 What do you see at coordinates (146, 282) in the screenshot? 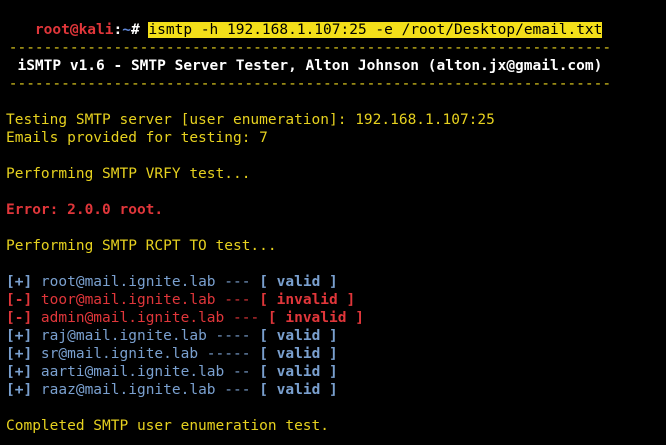
I see `result-email: root@mail.ignite.lab ---` at bounding box center [146, 282].